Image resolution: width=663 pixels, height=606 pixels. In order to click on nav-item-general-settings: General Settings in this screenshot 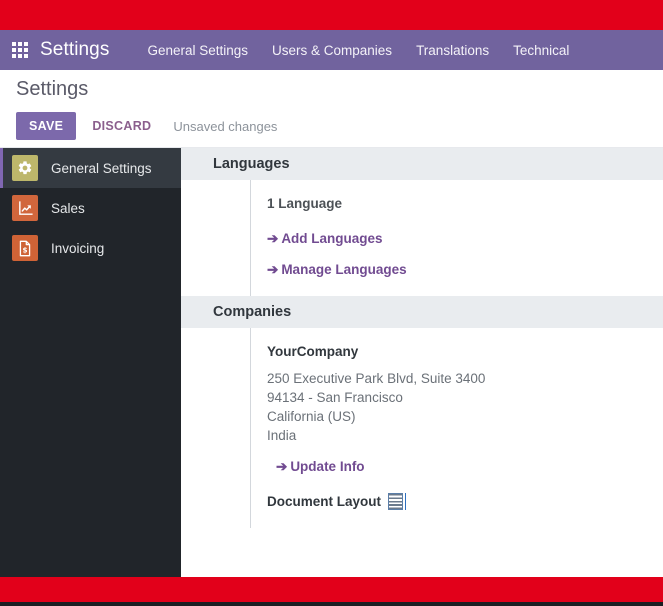, I will do `click(197, 50)`.